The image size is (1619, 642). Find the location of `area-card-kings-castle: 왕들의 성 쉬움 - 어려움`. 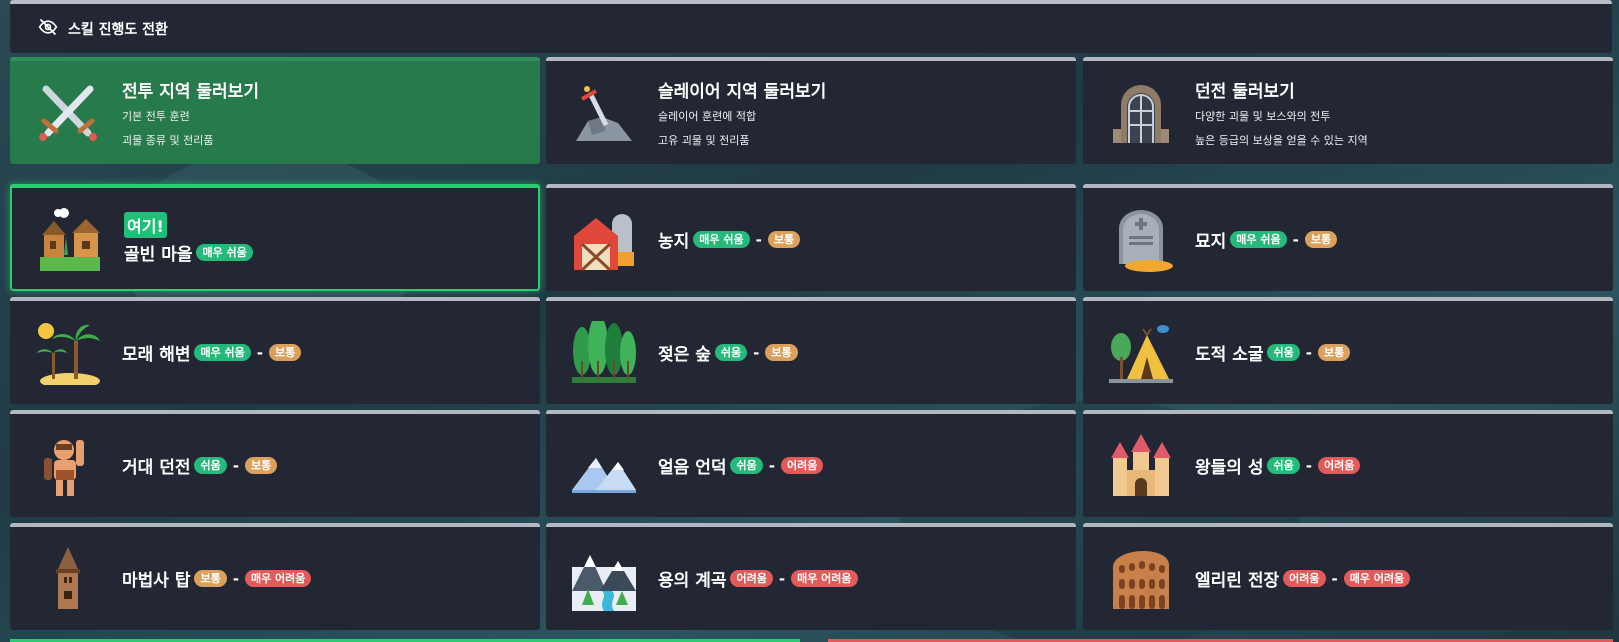

area-card-kings-castle: 왕들의 성 쉬움 - 어려움 is located at coordinates (1348, 463).